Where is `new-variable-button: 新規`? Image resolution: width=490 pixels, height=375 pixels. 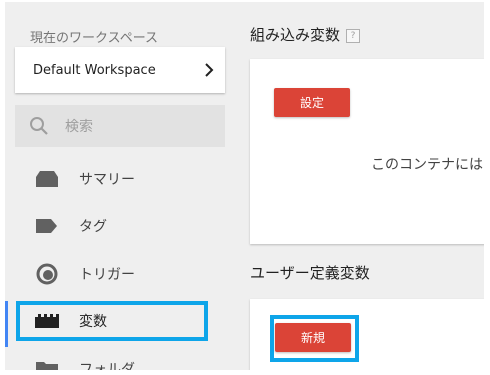
new-variable-button: 新規 is located at coordinates (313, 337).